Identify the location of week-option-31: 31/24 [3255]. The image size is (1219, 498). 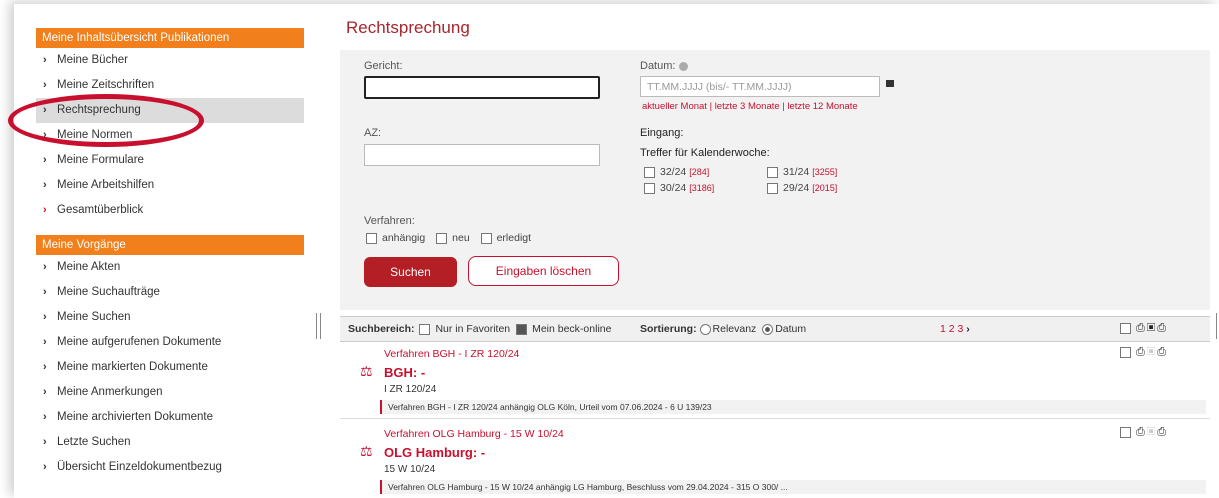
(802, 172).